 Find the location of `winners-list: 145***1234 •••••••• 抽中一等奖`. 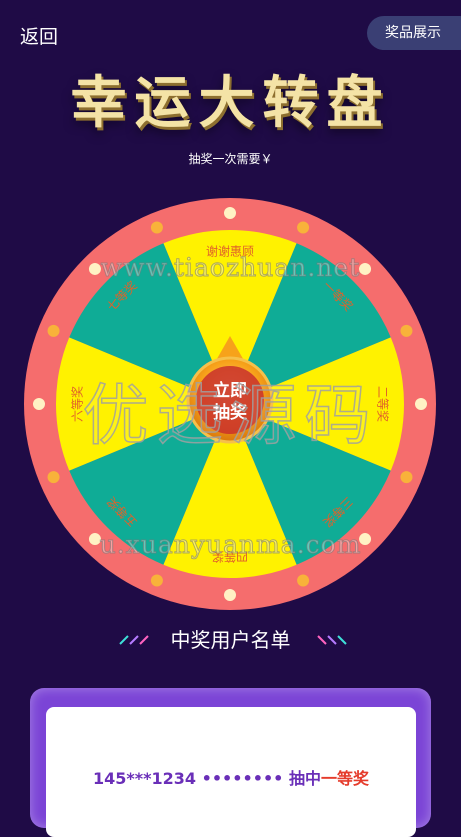

winners-list: 145***1234 •••••••• 抽中一等奖 is located at coordinates (231, 772).